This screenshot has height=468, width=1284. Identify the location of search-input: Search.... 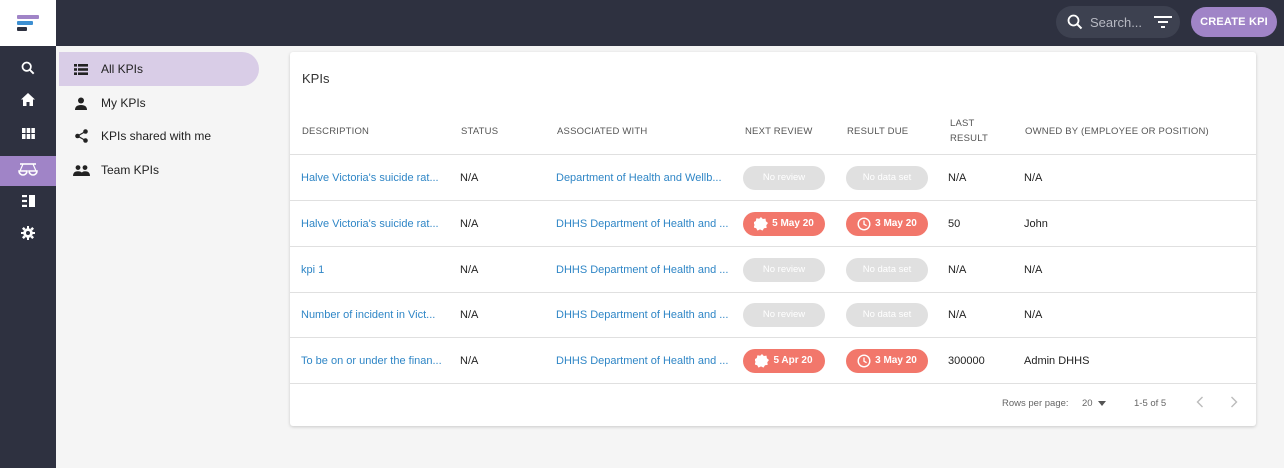
(1116, 22).